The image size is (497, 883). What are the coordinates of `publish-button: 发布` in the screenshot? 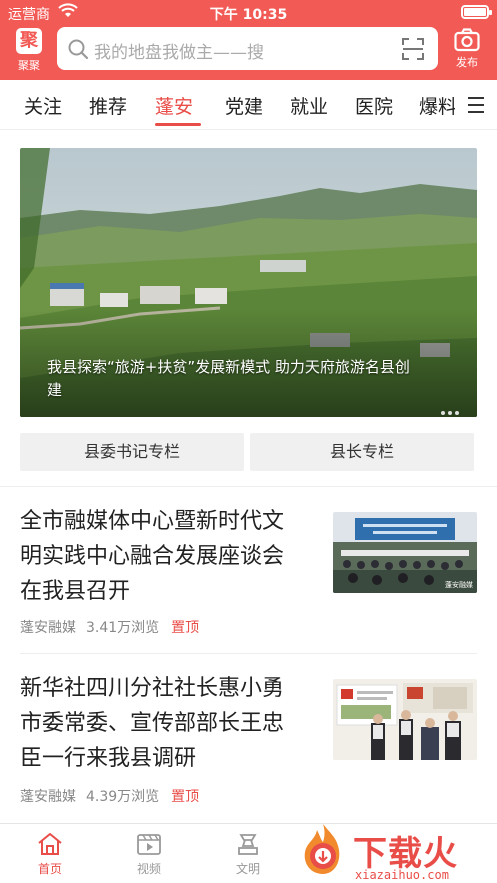 It's located at (467, 51).